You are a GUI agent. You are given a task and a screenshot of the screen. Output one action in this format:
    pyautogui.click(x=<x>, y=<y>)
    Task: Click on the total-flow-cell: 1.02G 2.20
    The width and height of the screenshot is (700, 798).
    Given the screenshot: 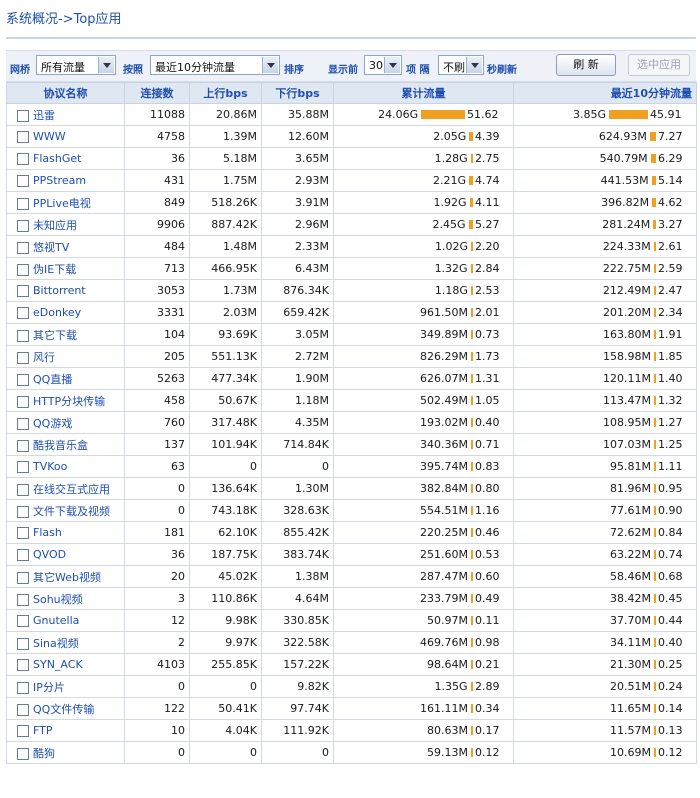 What is the action you would take?
    pyautogui.click(x=423, y=246)
    